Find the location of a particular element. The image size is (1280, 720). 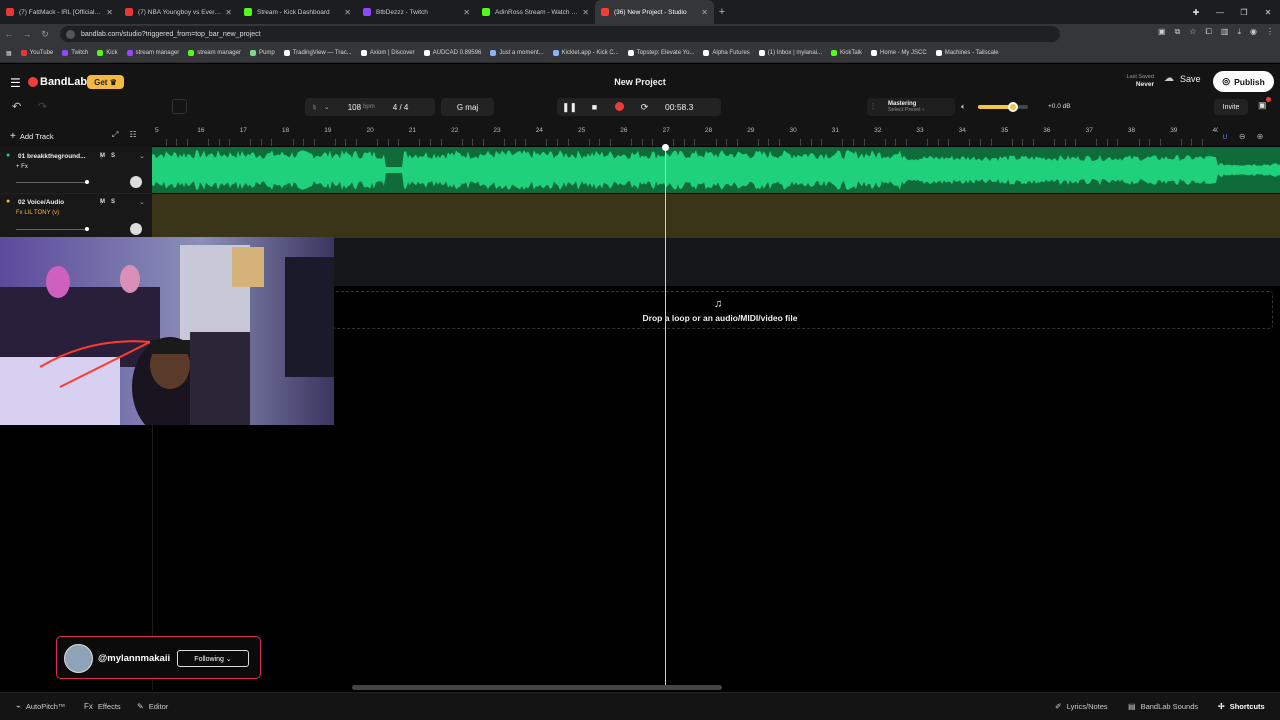

speaker-icon: 🔈︎ is located at coordinates (963, 107).